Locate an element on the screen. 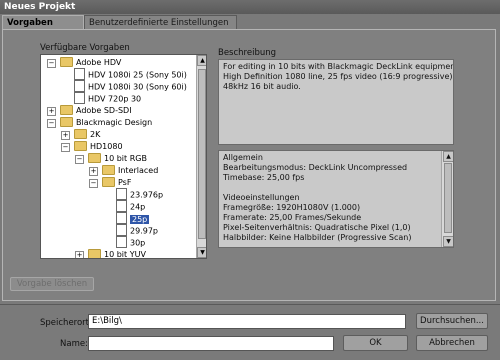 Image resolution: width=500 pixels, height=360 pixels. tree-preset: 30p is located at coordinates (124, 242).